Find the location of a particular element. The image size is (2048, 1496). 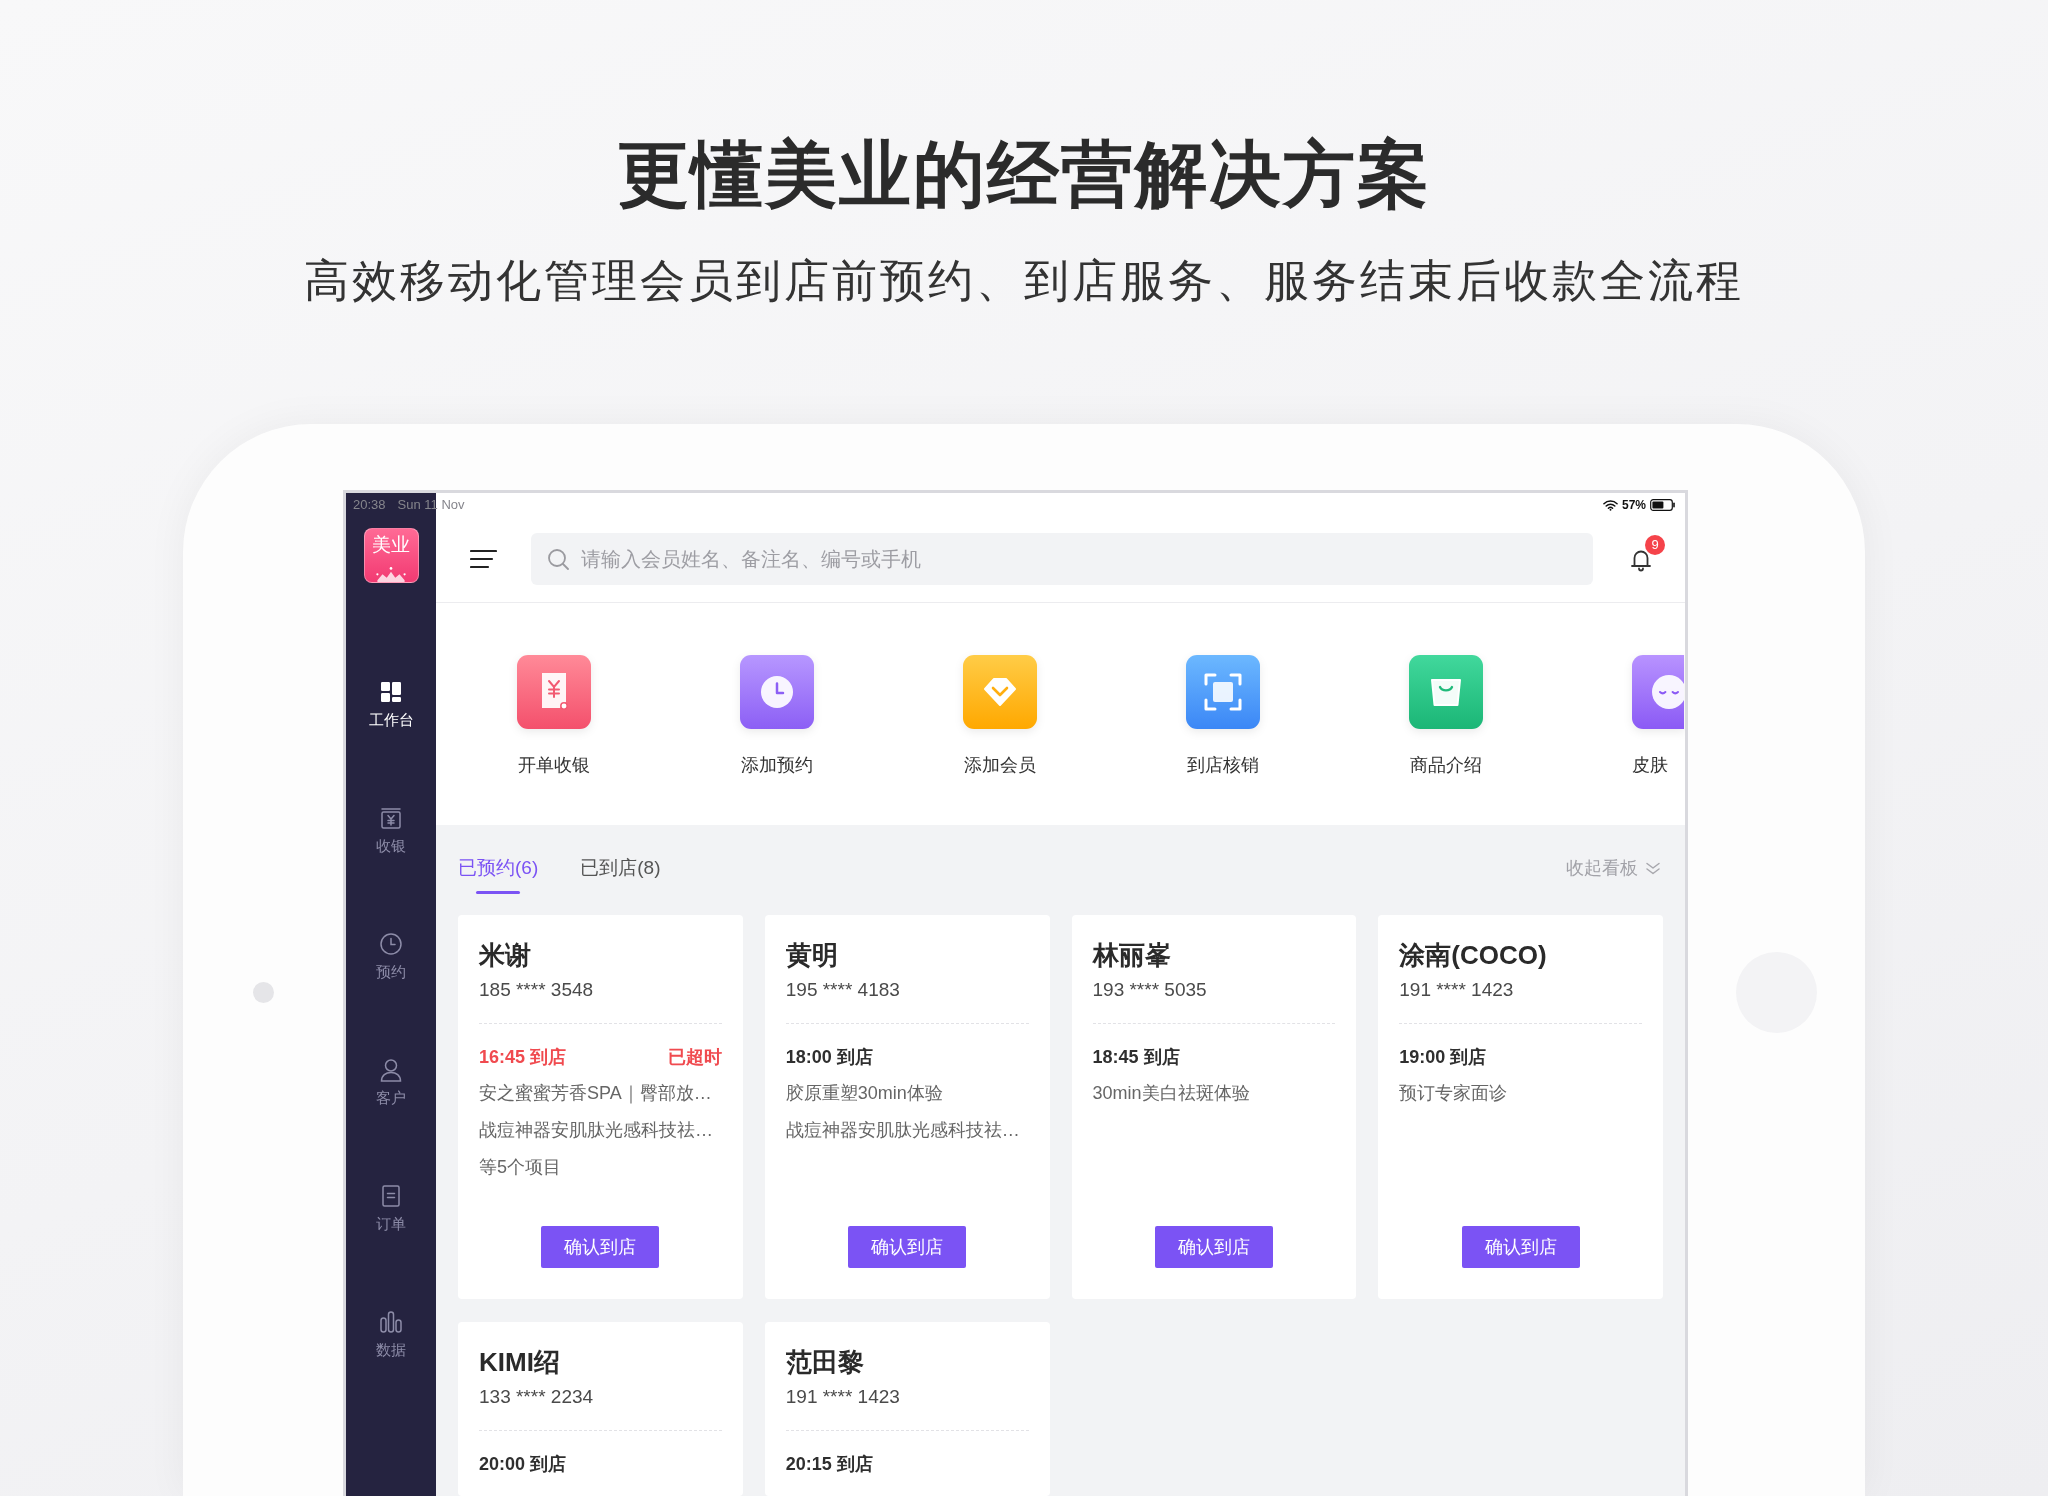

receipt-icon is located at coordinates (554, 692).